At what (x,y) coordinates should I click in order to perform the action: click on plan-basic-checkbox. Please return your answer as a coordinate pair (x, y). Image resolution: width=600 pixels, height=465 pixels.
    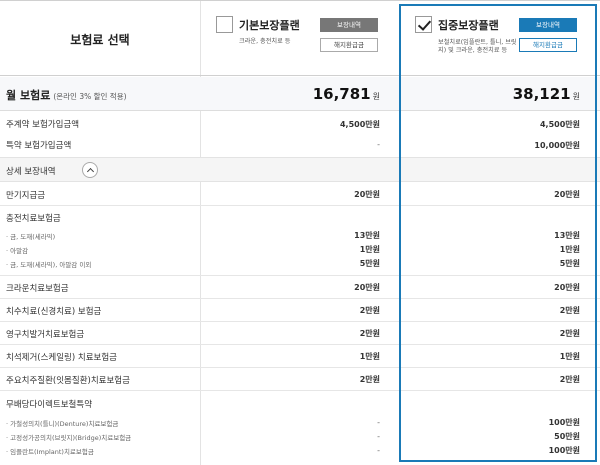
    Looking at the image, I should click on (224, 24).